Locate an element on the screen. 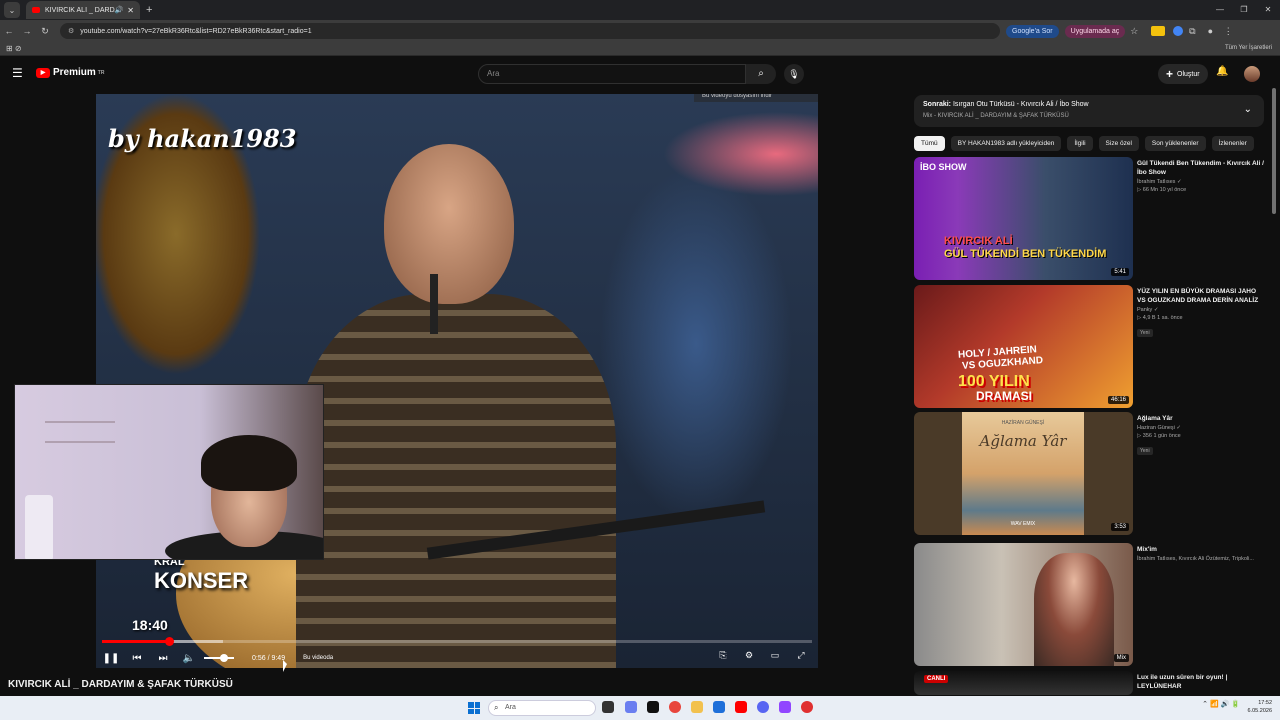 Image resolution: width=1280 pixels, height=720 pixels. youtube-app-icon is located at coordinates (741, 707).